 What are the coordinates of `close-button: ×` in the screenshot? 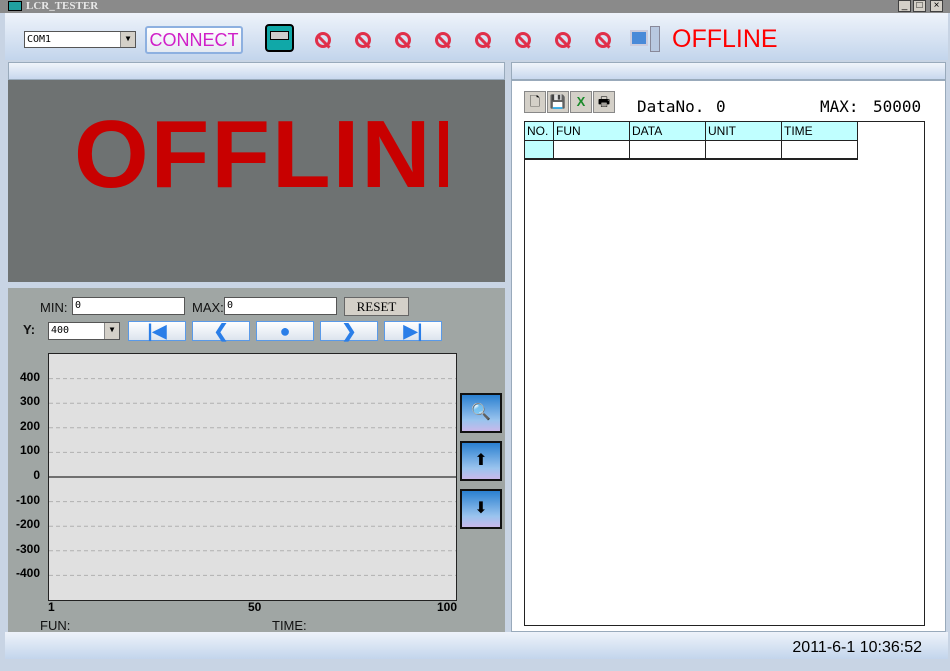 It's located at (936, 6).